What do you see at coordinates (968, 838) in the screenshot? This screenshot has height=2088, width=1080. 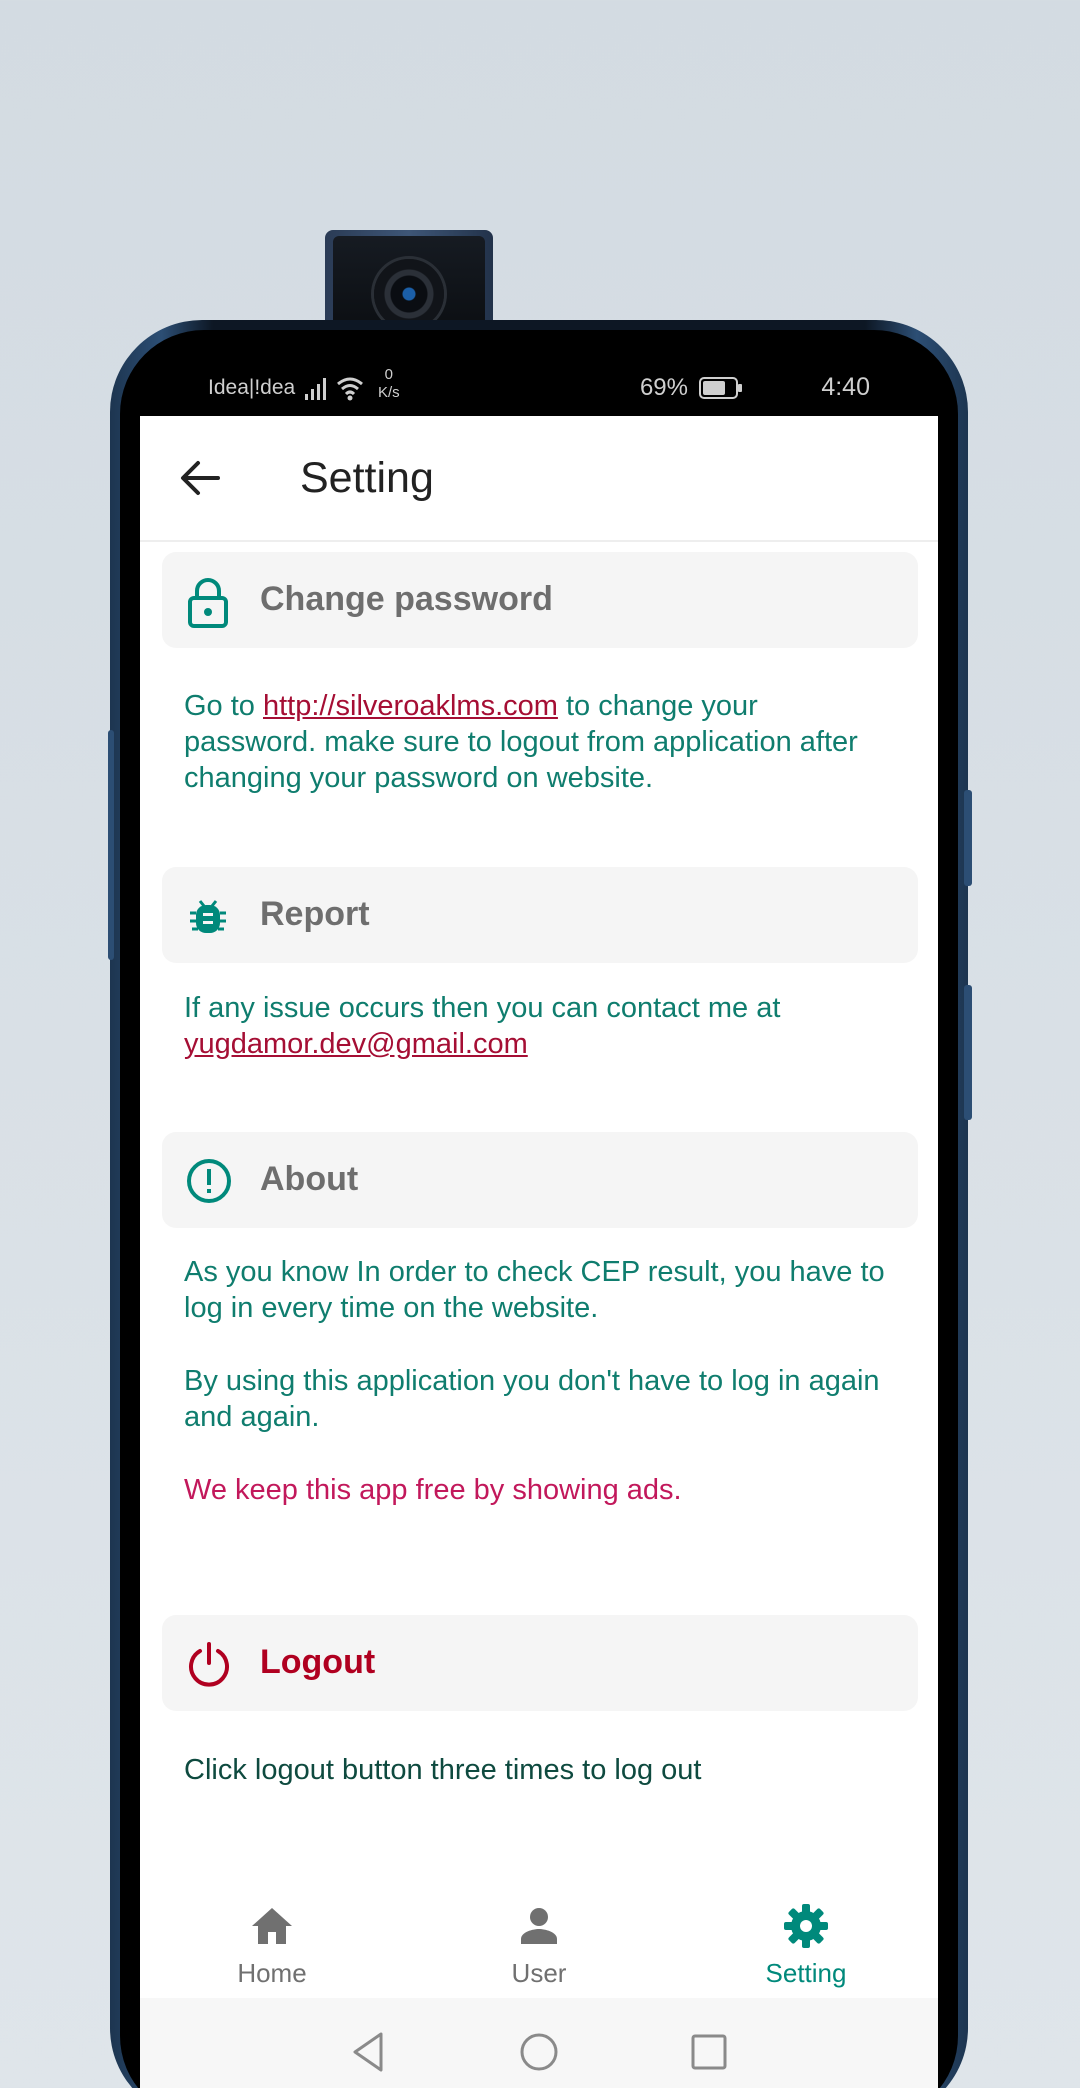 I see `side-button-right-upper` at bounding box center [968, 838].